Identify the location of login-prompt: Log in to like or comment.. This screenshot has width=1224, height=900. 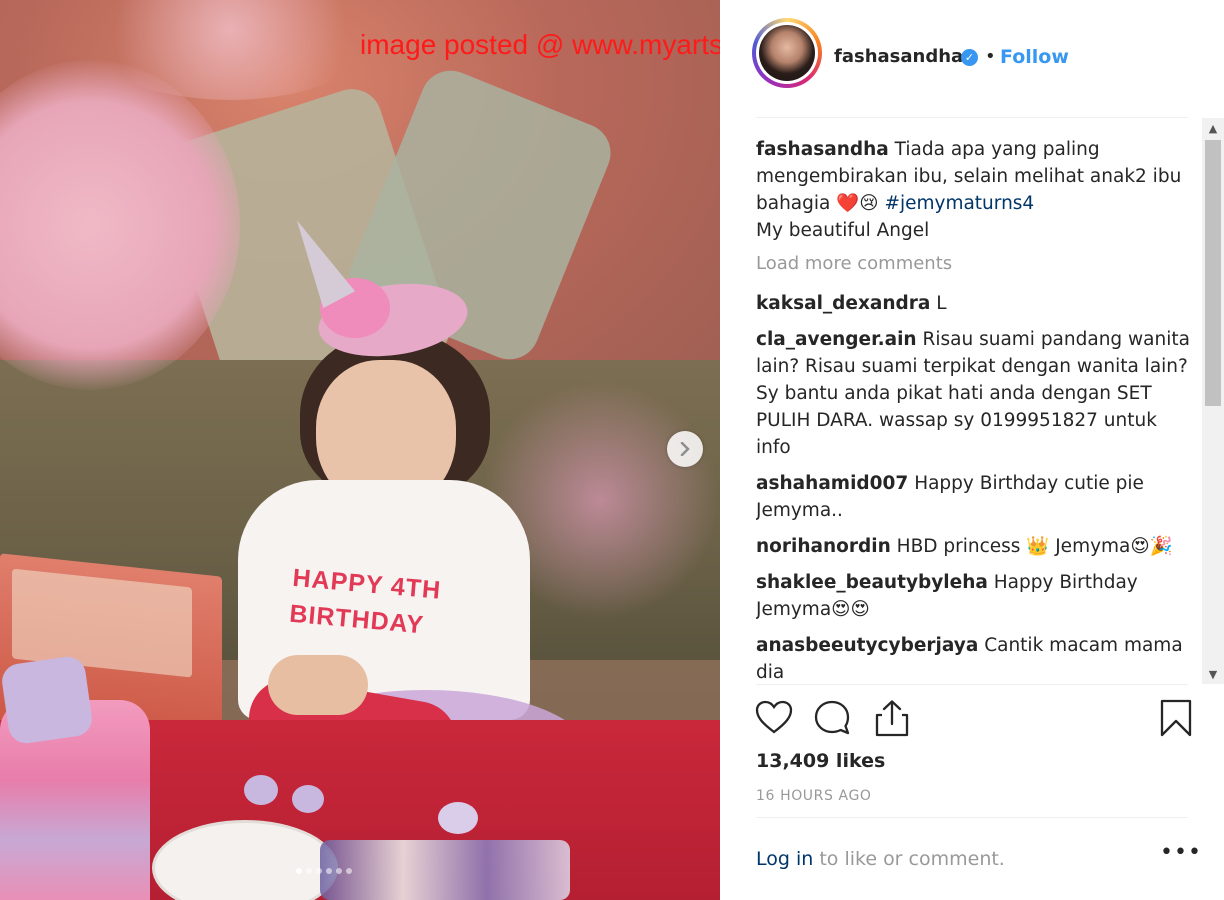
(880, 859).